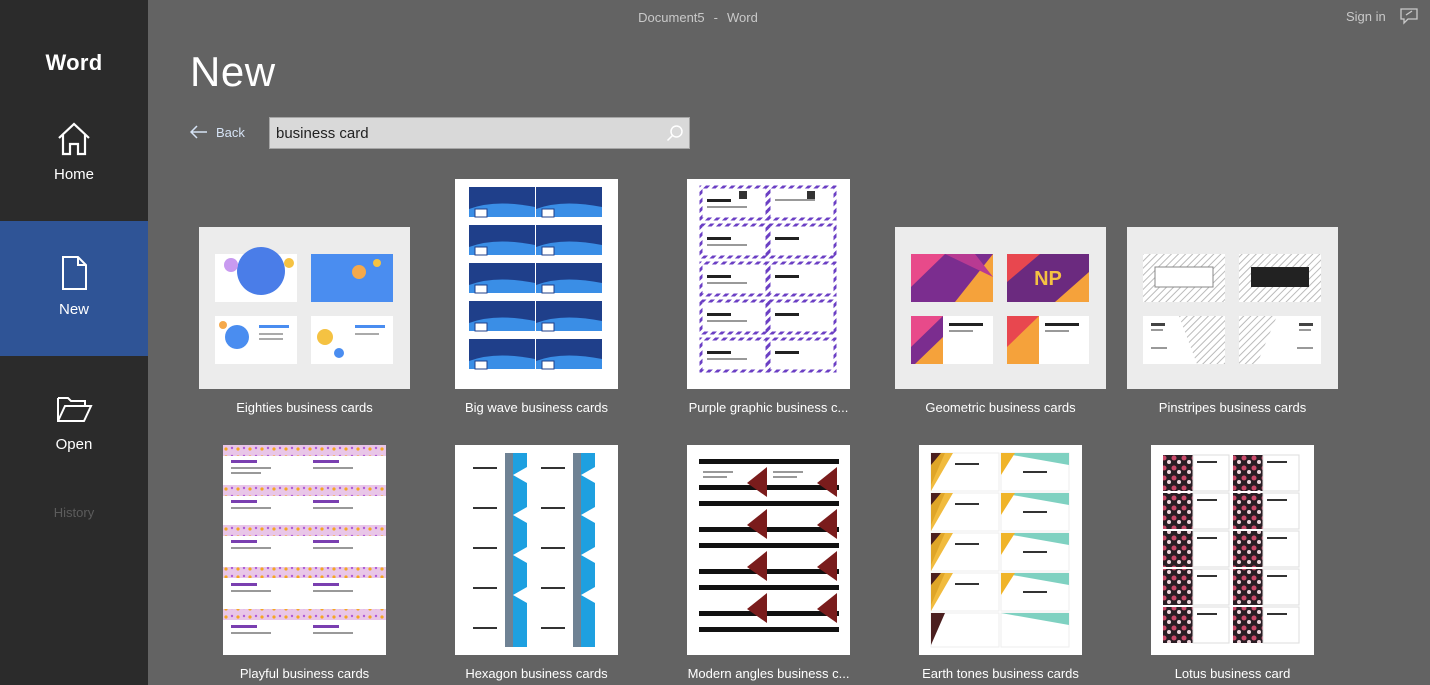 The height and width of the screenshot is (685, 1430). I want to click on template-label: Pinstripes business cards, so click(1232, 407).